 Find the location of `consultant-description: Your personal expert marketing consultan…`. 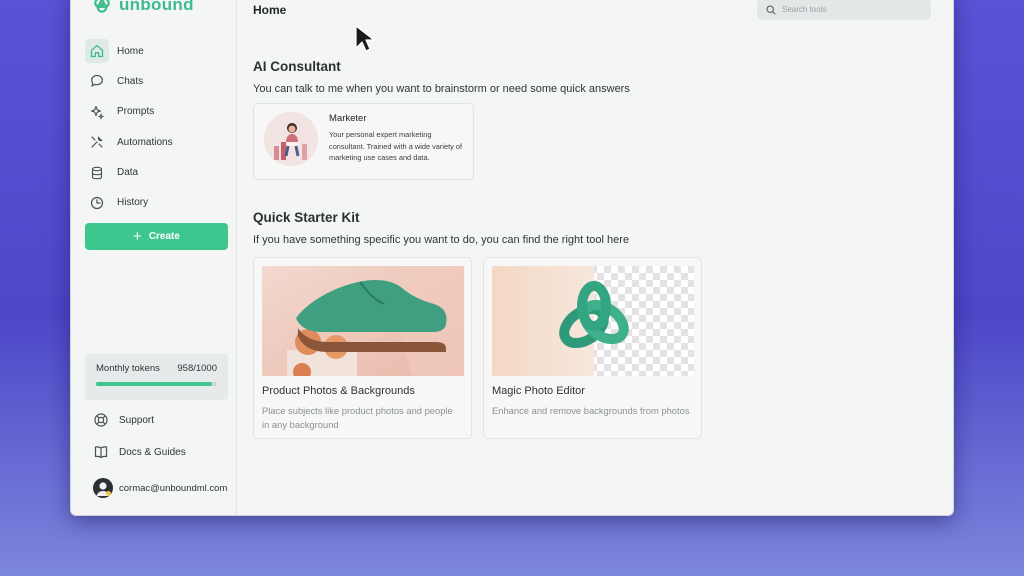

consultant-description: Your personal expert marketing consultan… is located at coordinates (396, 146).